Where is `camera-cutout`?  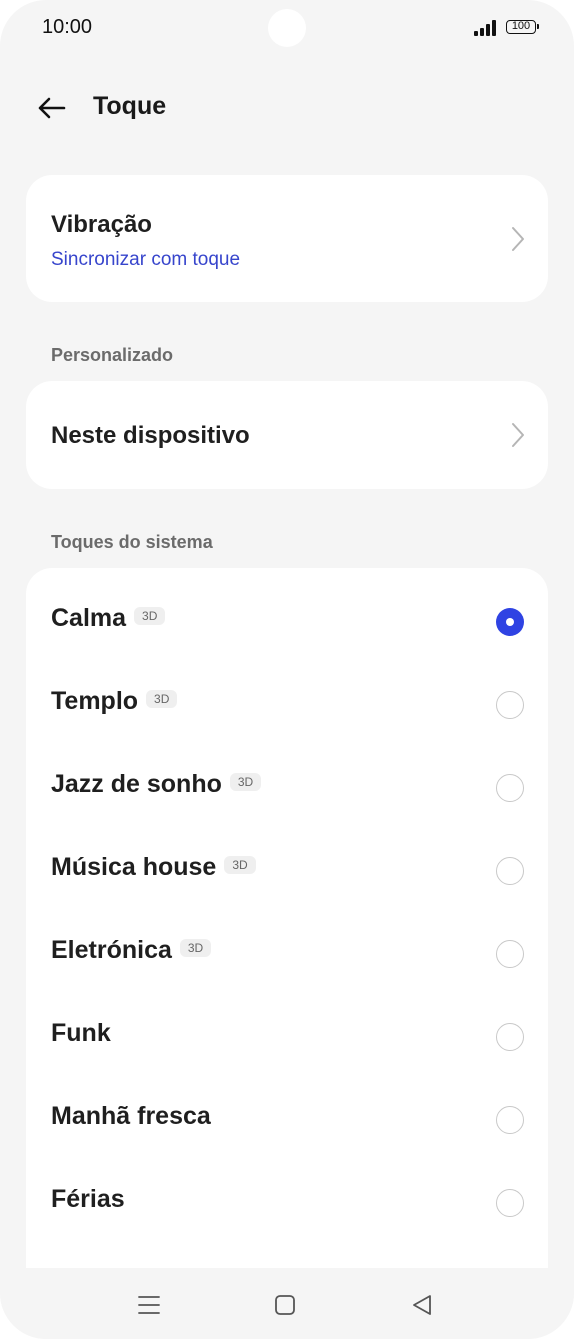
camera-cutout is located at coordinates (287, 28).